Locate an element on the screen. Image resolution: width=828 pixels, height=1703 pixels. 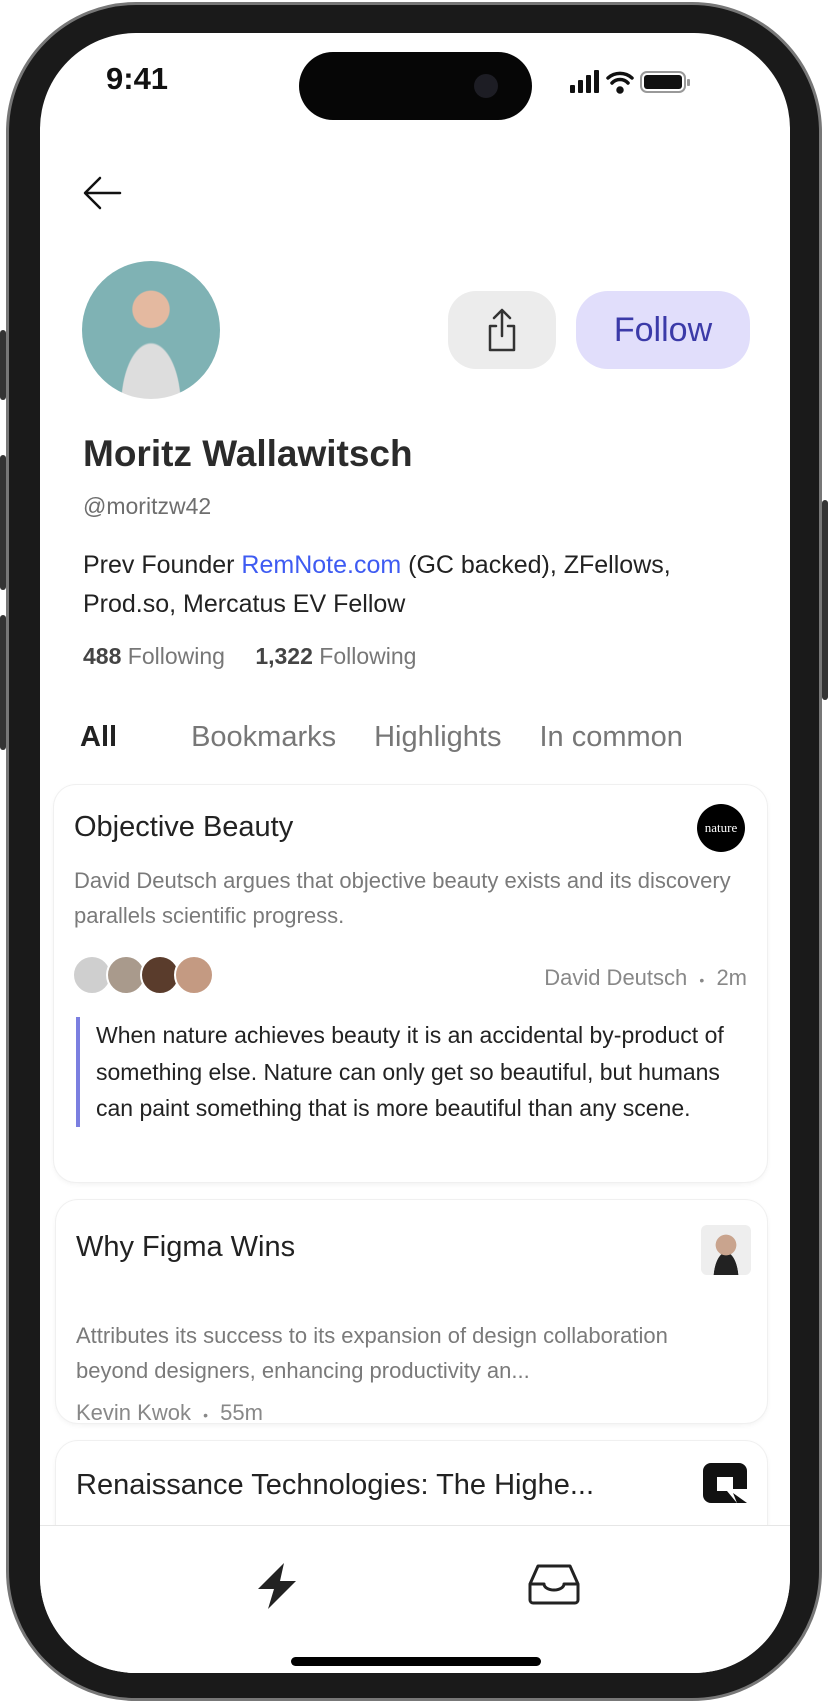
side-button is located at coordinates (825, 600).